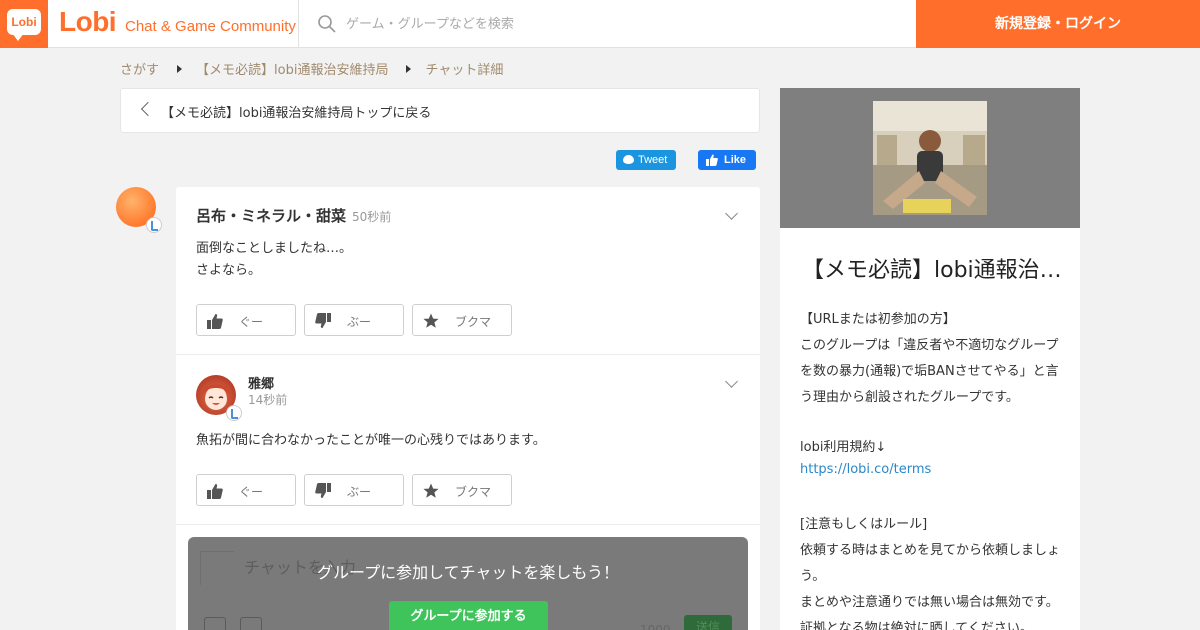  Describe the element at coordinates (296, 113) in the screenshot. I see `back-link-label: 【メモ必読】lobi通報治安維持局トップに戻る` at that location.